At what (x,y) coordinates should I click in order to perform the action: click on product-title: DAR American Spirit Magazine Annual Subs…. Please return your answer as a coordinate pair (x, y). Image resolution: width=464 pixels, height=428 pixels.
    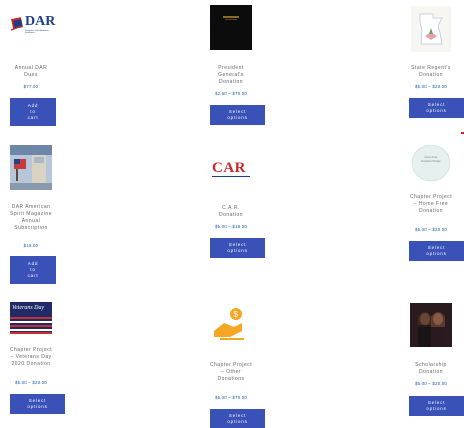
    Looking at the image, I should click on (31, 218).